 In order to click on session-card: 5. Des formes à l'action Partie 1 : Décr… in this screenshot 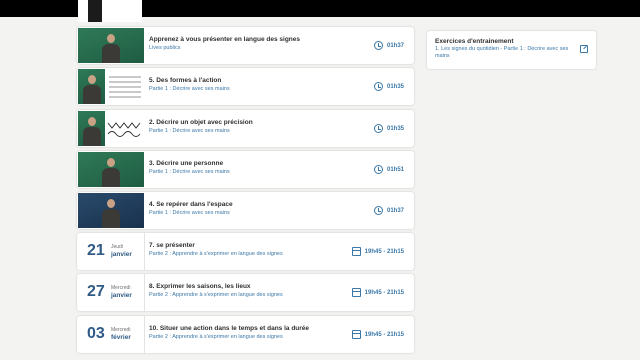, I will do `click(245, 86)`.